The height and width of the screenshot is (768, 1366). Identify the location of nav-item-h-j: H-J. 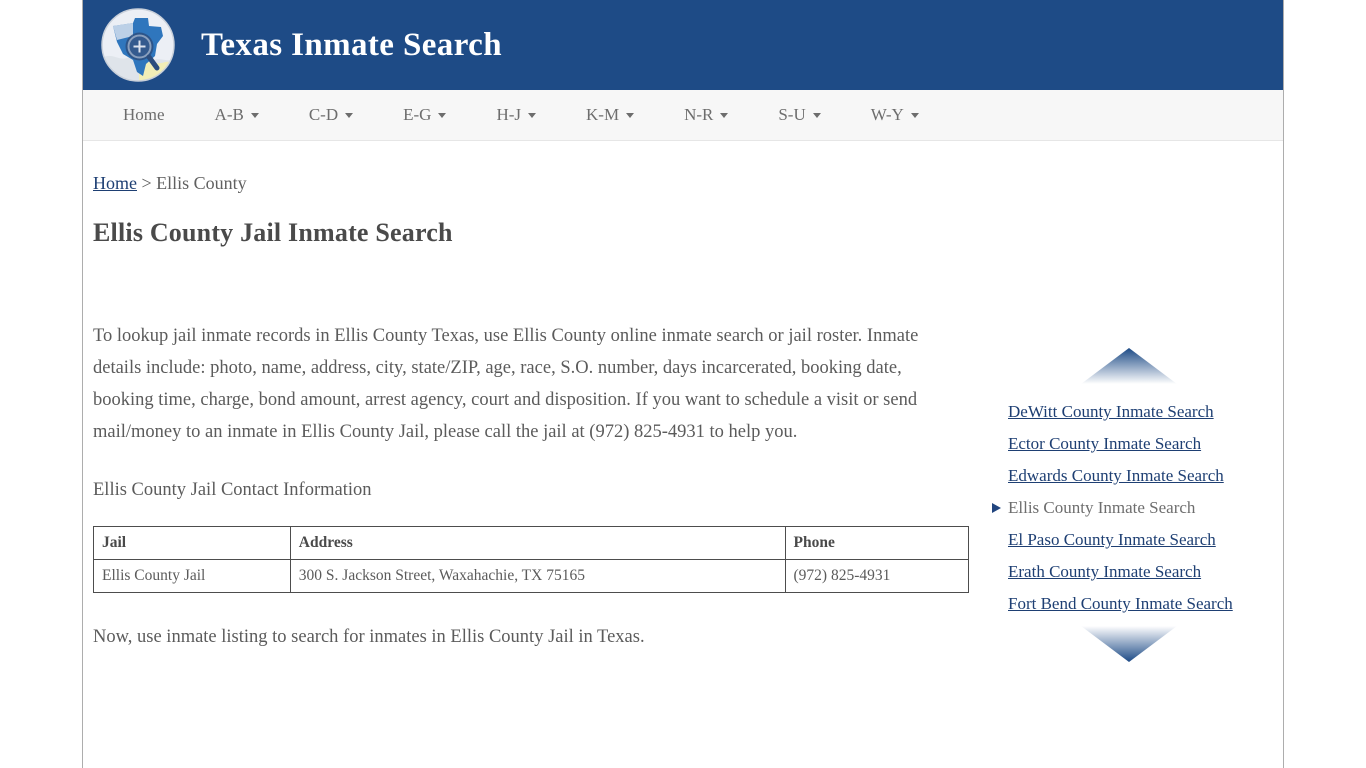
(516, 115).